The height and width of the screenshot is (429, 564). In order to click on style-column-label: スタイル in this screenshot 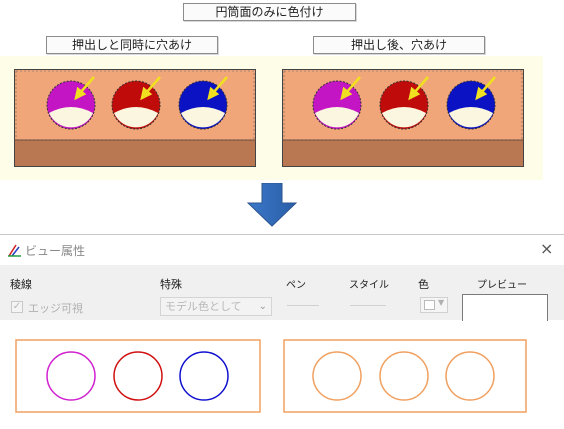, I will do `click(369, 285)`.